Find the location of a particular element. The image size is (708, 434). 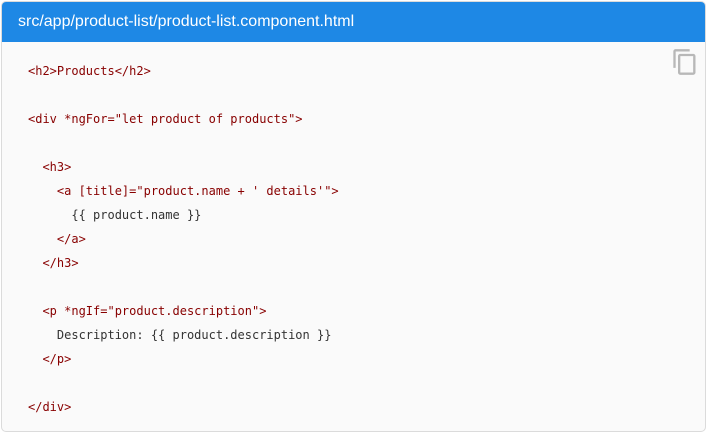

code-line: <h2>Products</h2> is located at coordinates (89, 71).